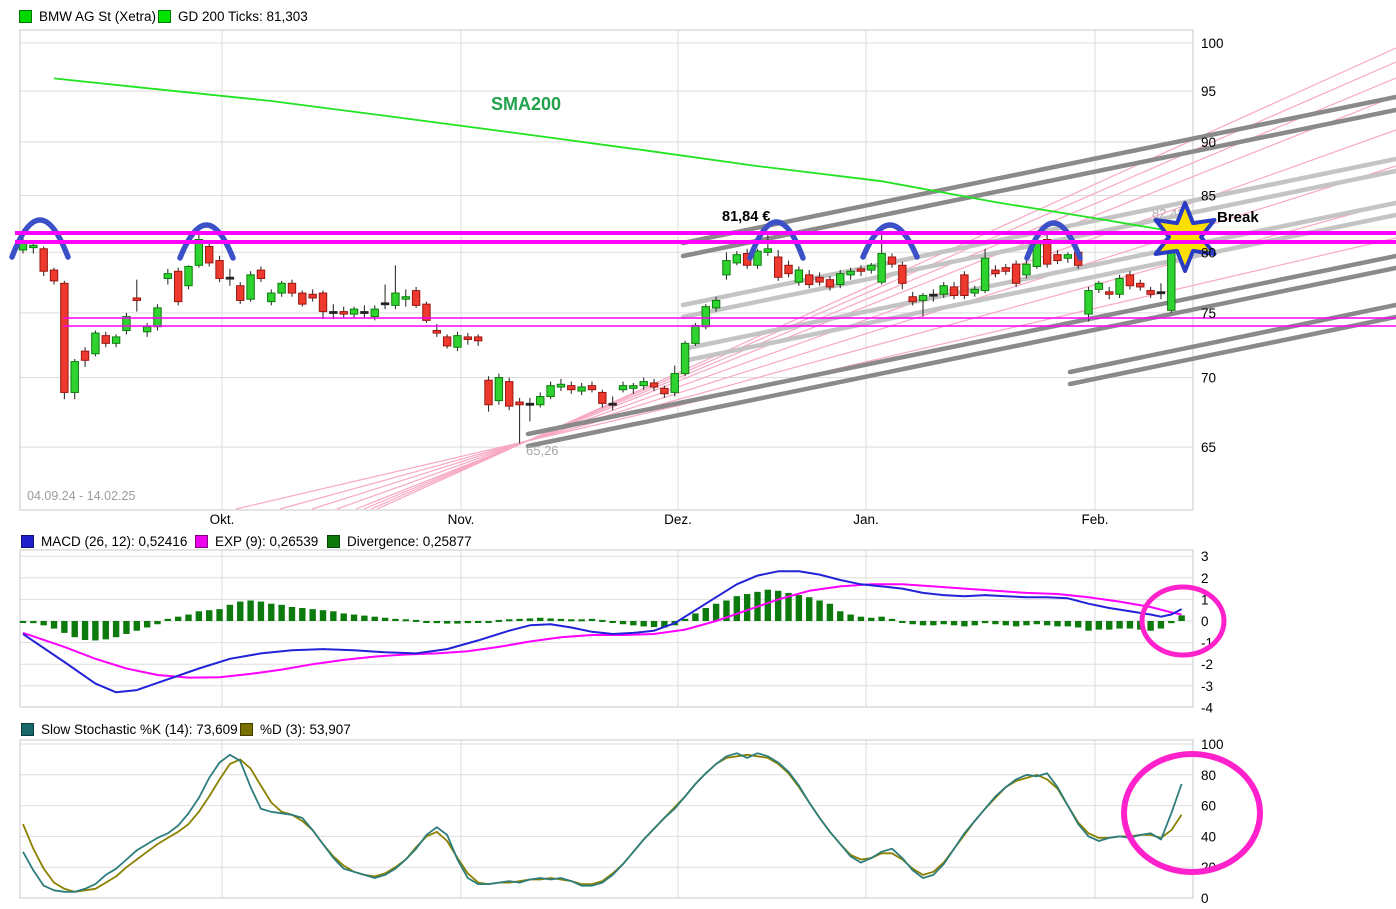  What do you see at coordinates (1205, 898) in the screenshot?
I see `stoch-axis-tick: 0` at bounding box center [1205, 898].